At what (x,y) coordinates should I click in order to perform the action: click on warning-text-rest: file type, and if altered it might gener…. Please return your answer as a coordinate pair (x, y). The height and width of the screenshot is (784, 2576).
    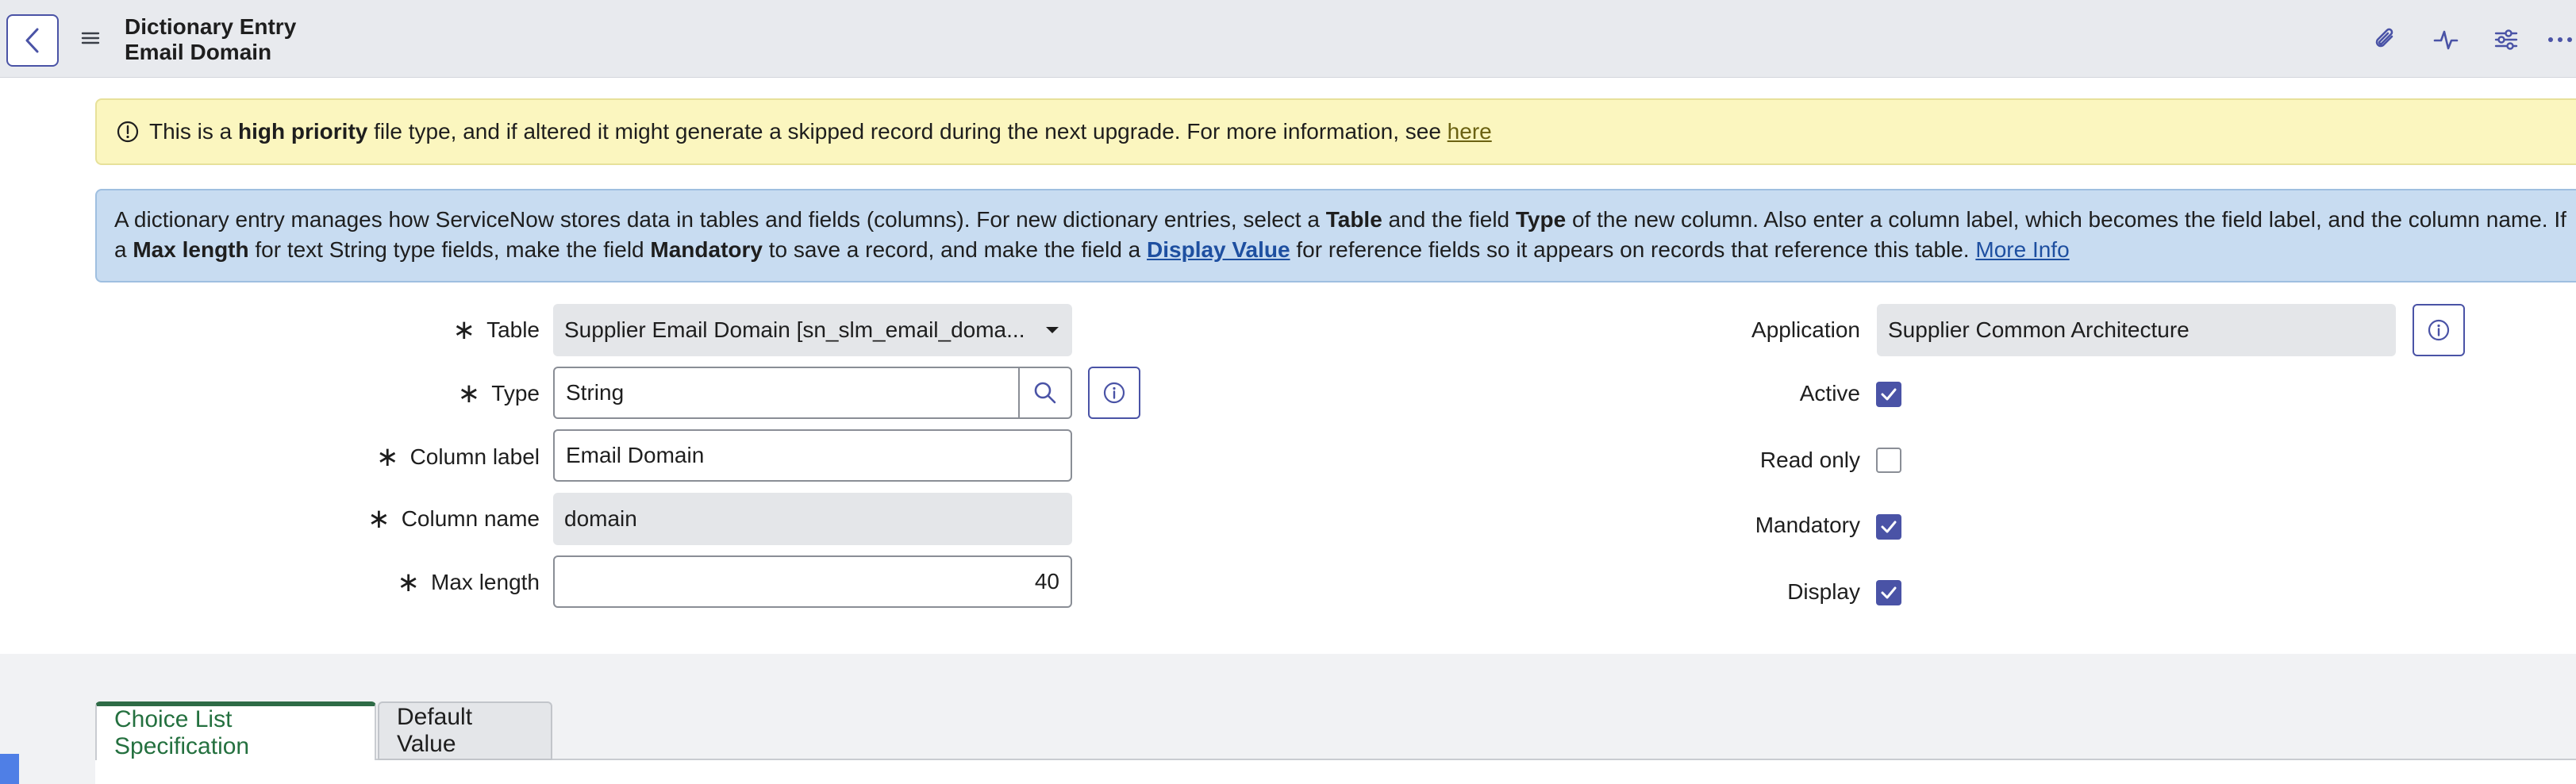
    Looking at the image, I should click on (907, 131).